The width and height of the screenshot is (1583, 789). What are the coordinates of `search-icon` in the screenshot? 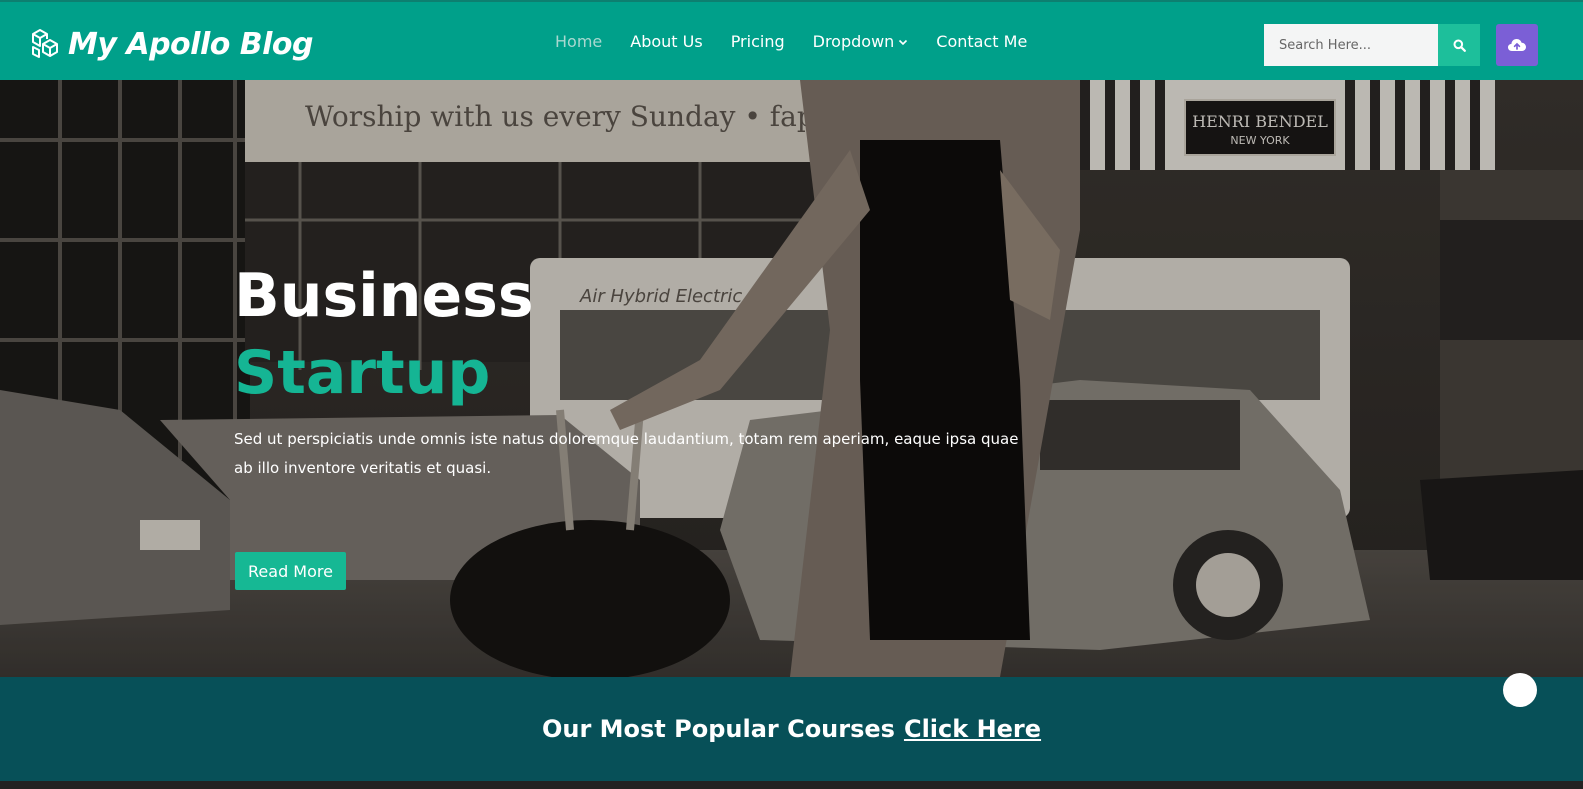 It's located at (1459, 45).